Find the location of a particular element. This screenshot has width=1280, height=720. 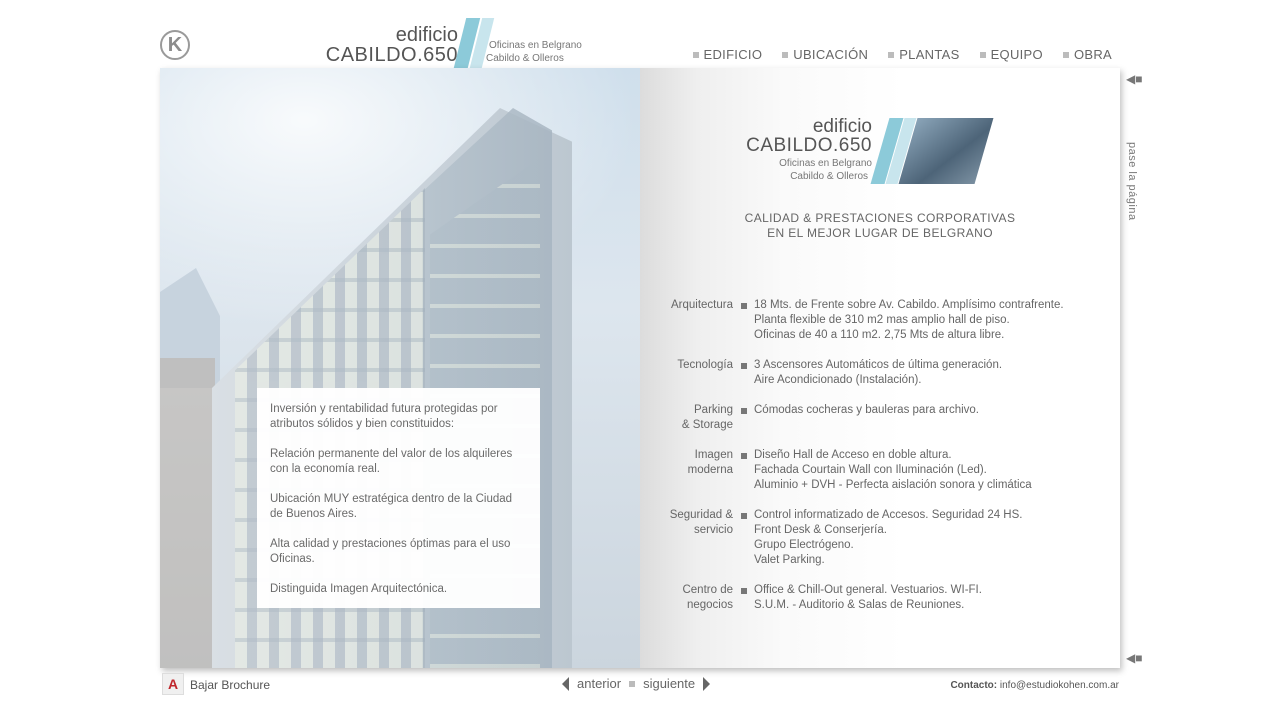

paragraph: Distinguida Imagen Arquitectónica. is located at coordinates (359, 589).